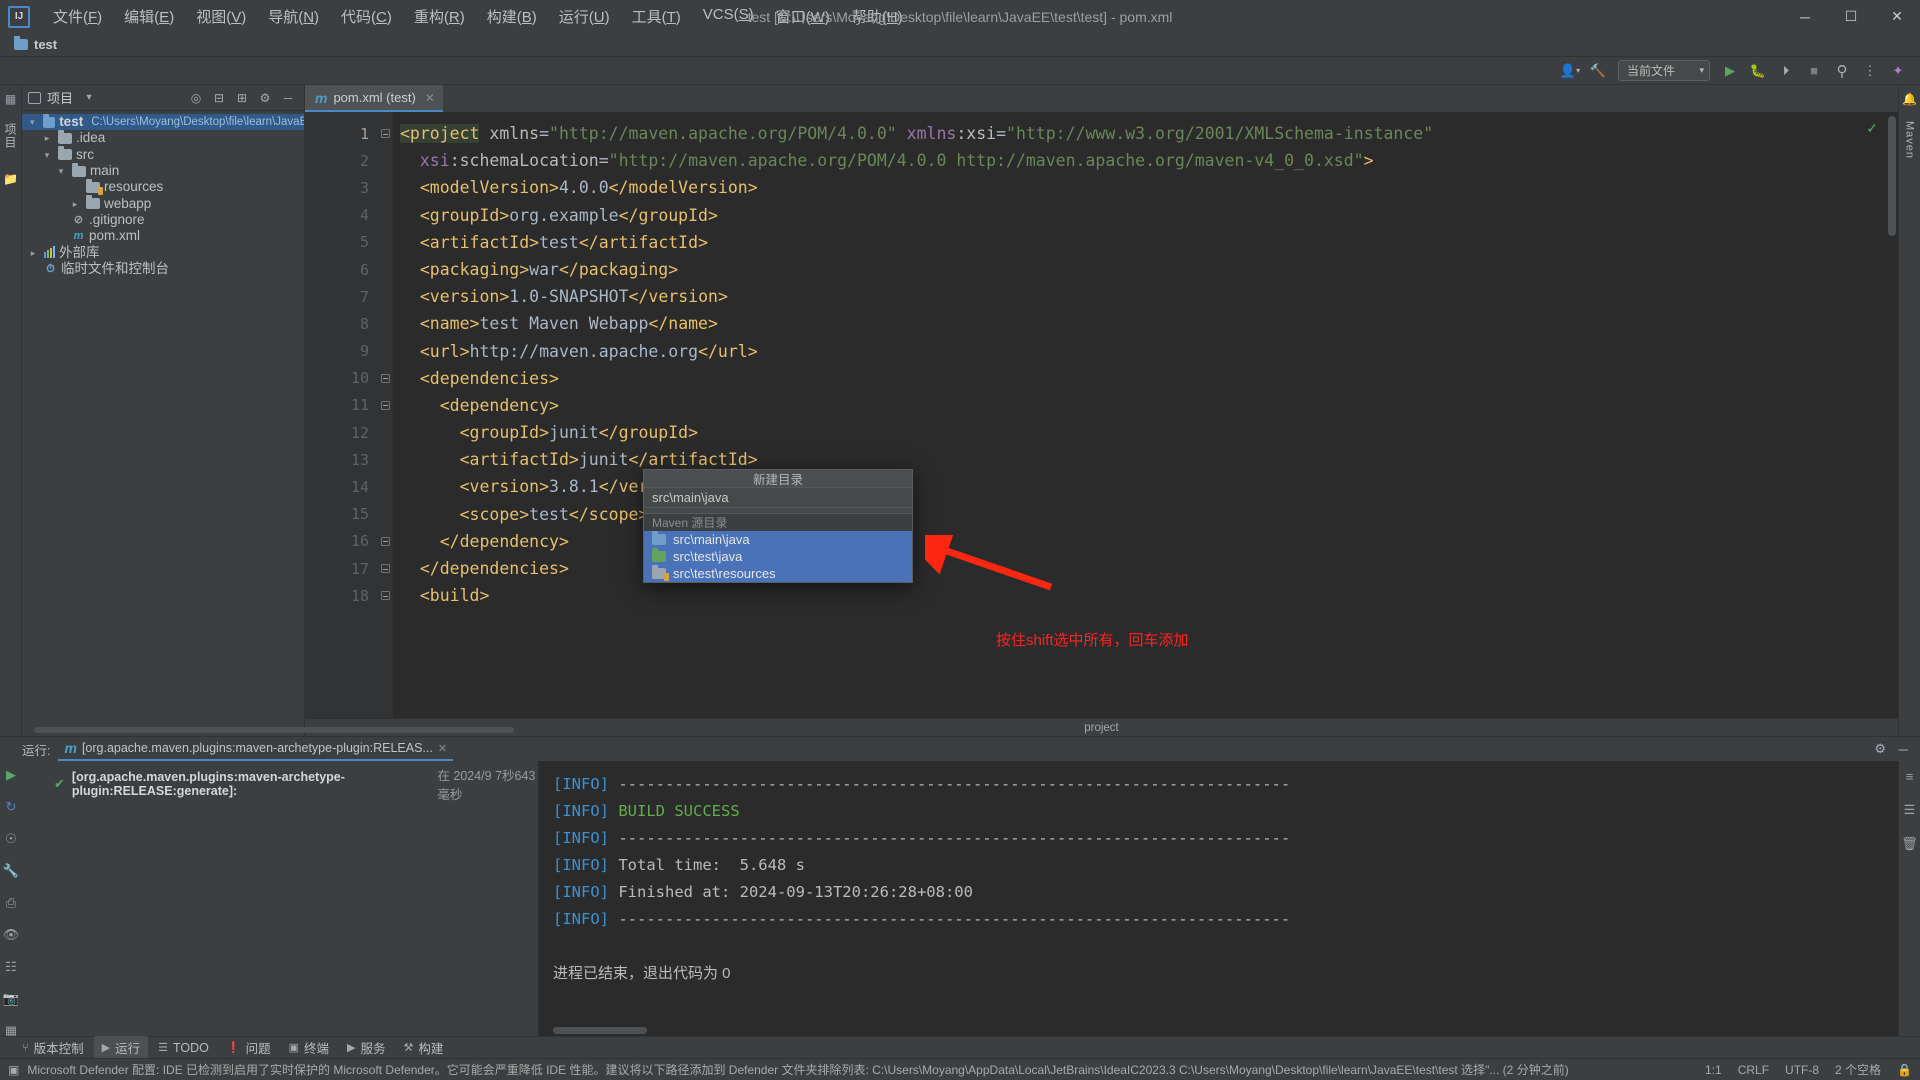 The height and width of the screenshot is (1080, 1920). What do you see at coordinates (1802, 1070) in the screenshot?
I see `file-encoding: UTF-8` at bounding box center [1802, 1070].